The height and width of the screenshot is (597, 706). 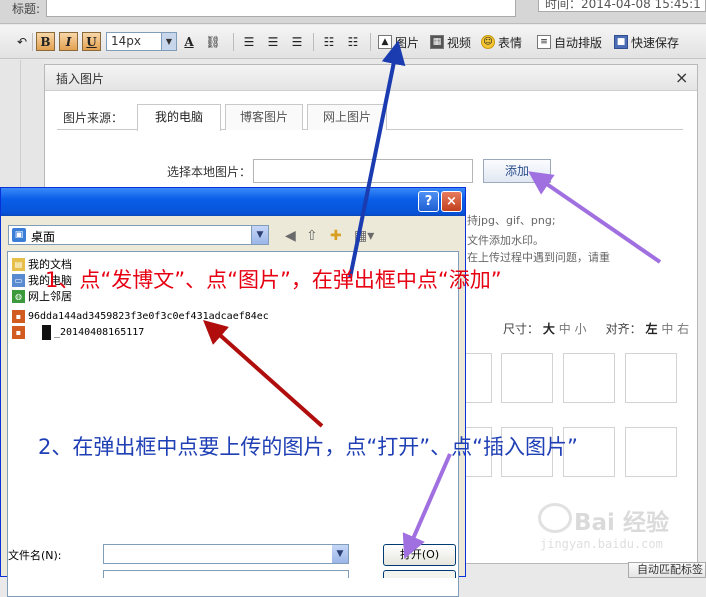 What do you see at coordinates (308, 447) in the screenshot?
I see `annotation-step-2: 2、在弹出框中点要上传的图片，点“打开”、点“插入图片”` at bounding box center [308, 447].